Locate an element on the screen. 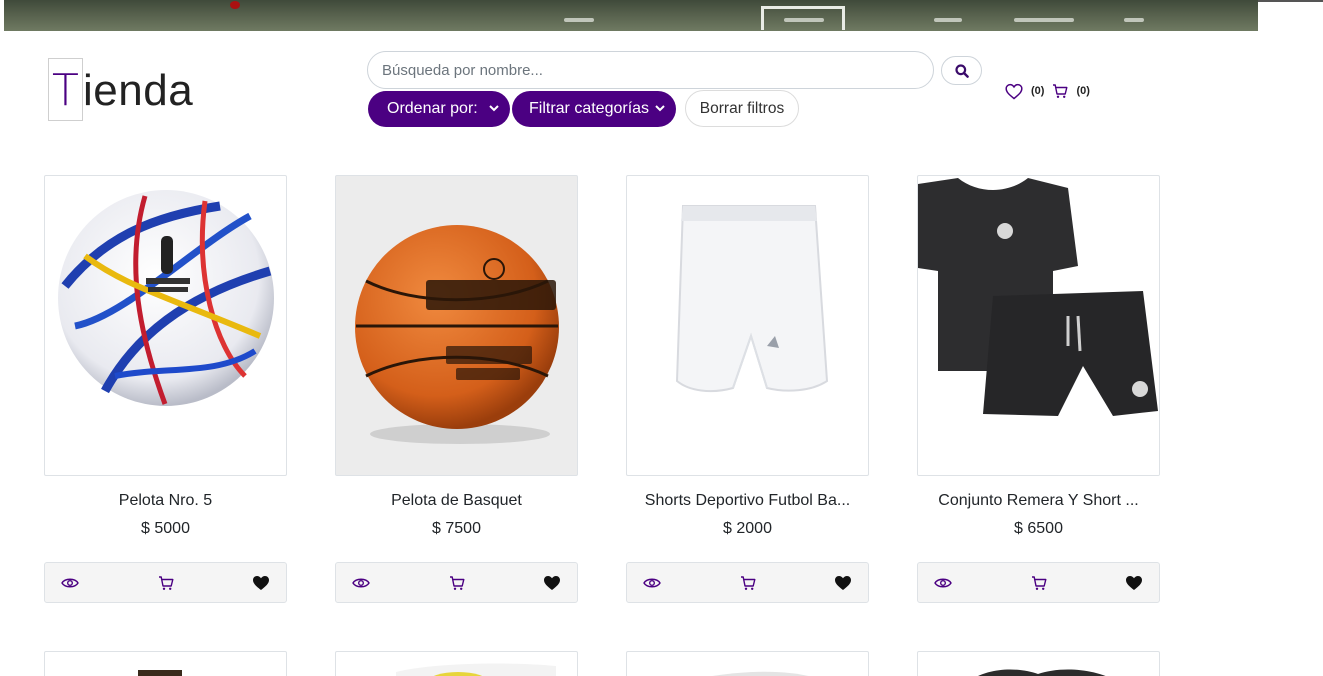 Image resolution: width=1323 pixels, height=676 pixels. product-card: Pelota Nro. 5 $ 5000 is located at coordinates (165, 389).